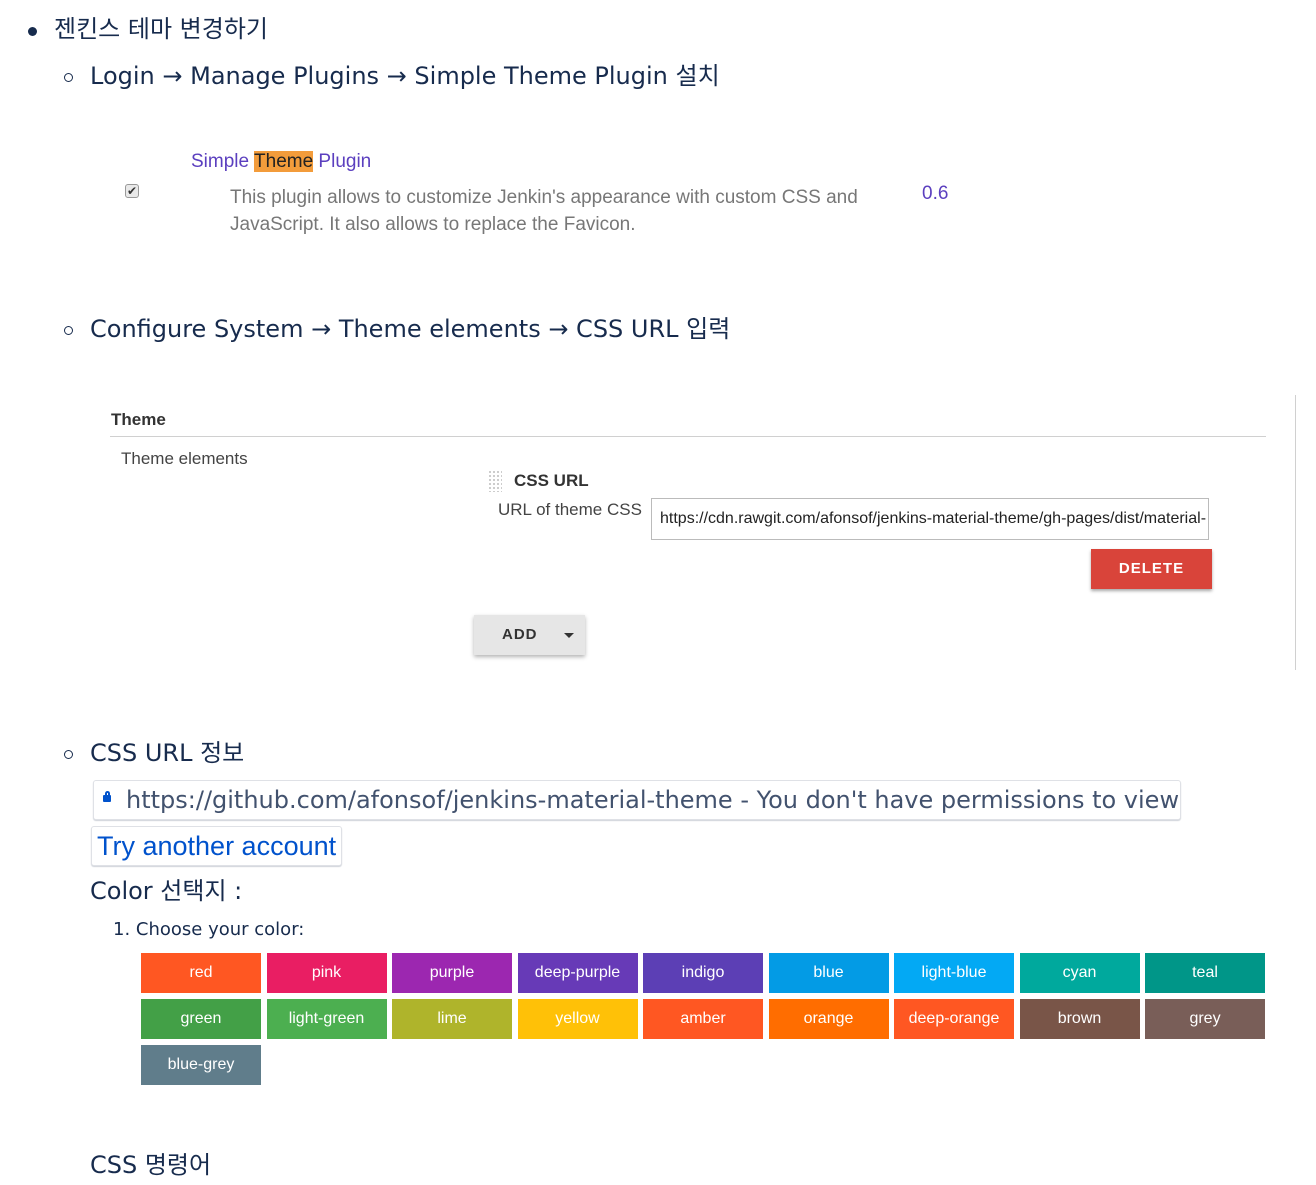 This screenshot has width=1316, height=1185. What do you see at coordinates (326, 973) in the screenshot?
I see `color-swatch-pink: pink` at bounding box center [326, 973].